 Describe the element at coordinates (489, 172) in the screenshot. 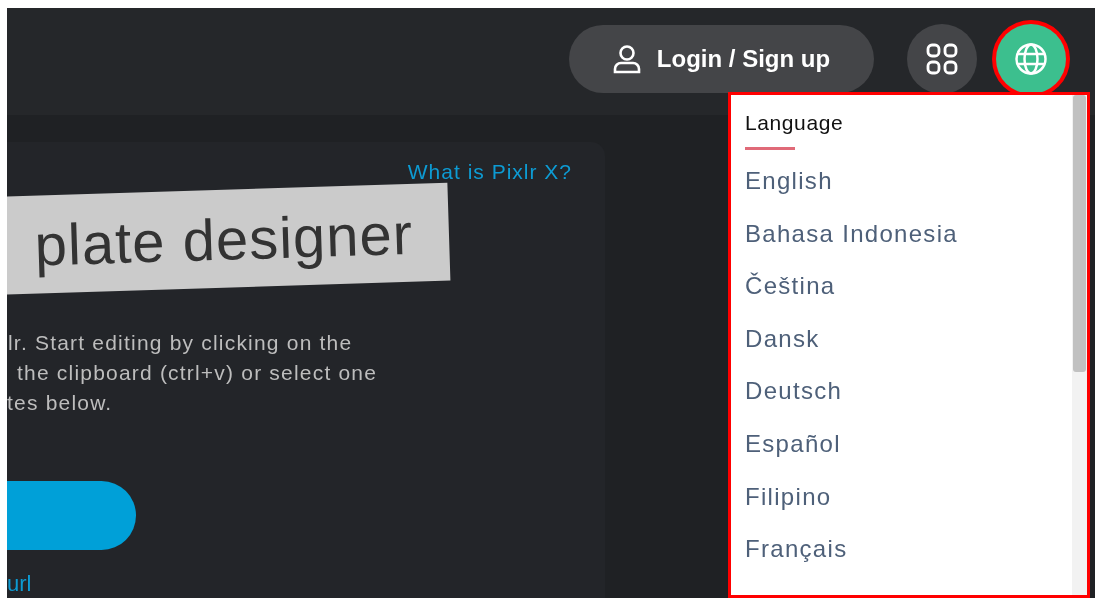

I see `help-link: What is Pixlr X?` at that location.